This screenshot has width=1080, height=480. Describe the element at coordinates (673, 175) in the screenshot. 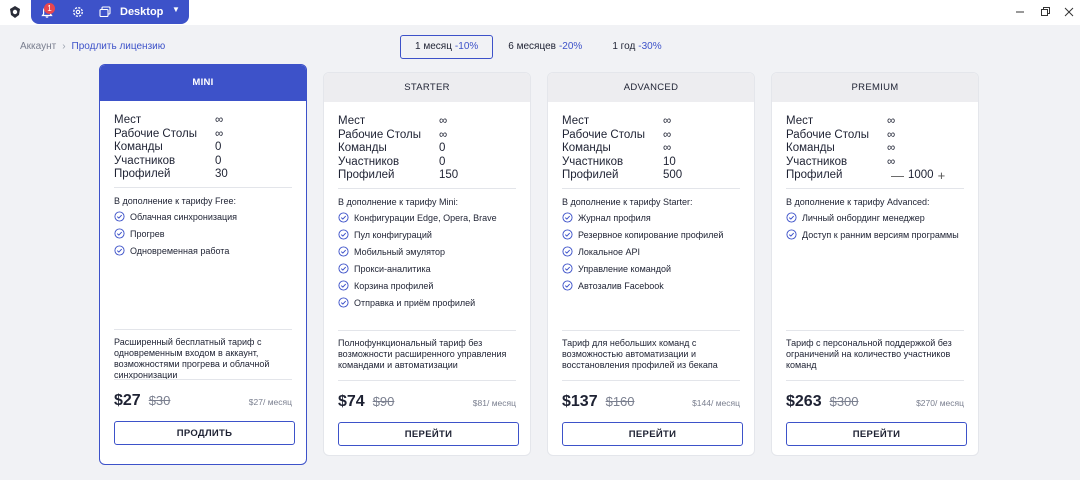

I see `stat-value: 500` at that location.